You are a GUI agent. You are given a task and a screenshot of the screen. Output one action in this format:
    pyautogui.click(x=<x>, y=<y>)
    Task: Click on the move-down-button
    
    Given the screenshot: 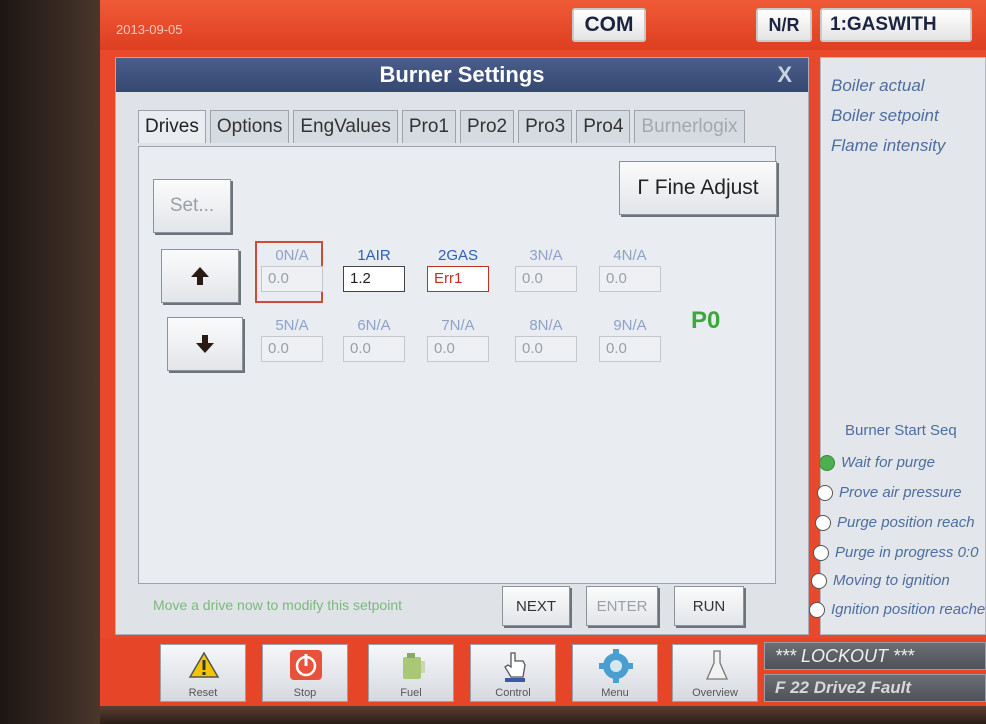 What is the action you would take?
    pyautogui.click(x=205, y=344)
    